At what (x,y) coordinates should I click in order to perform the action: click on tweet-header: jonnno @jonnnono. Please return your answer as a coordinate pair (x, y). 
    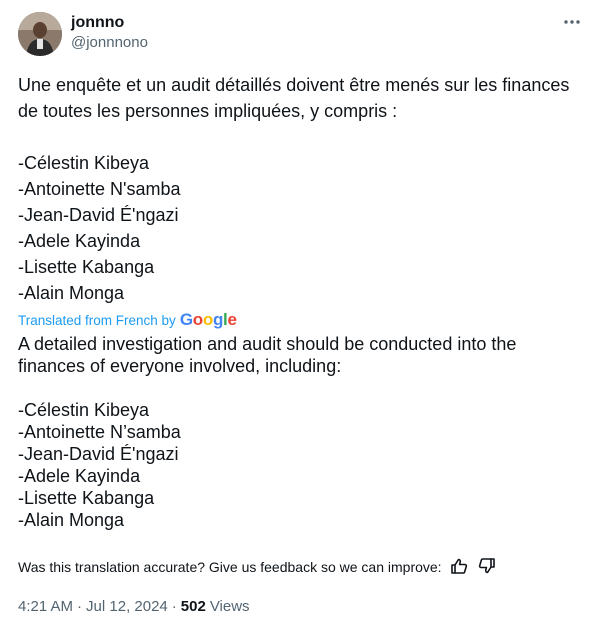
    Looking at the image, I should click on (301, 35).